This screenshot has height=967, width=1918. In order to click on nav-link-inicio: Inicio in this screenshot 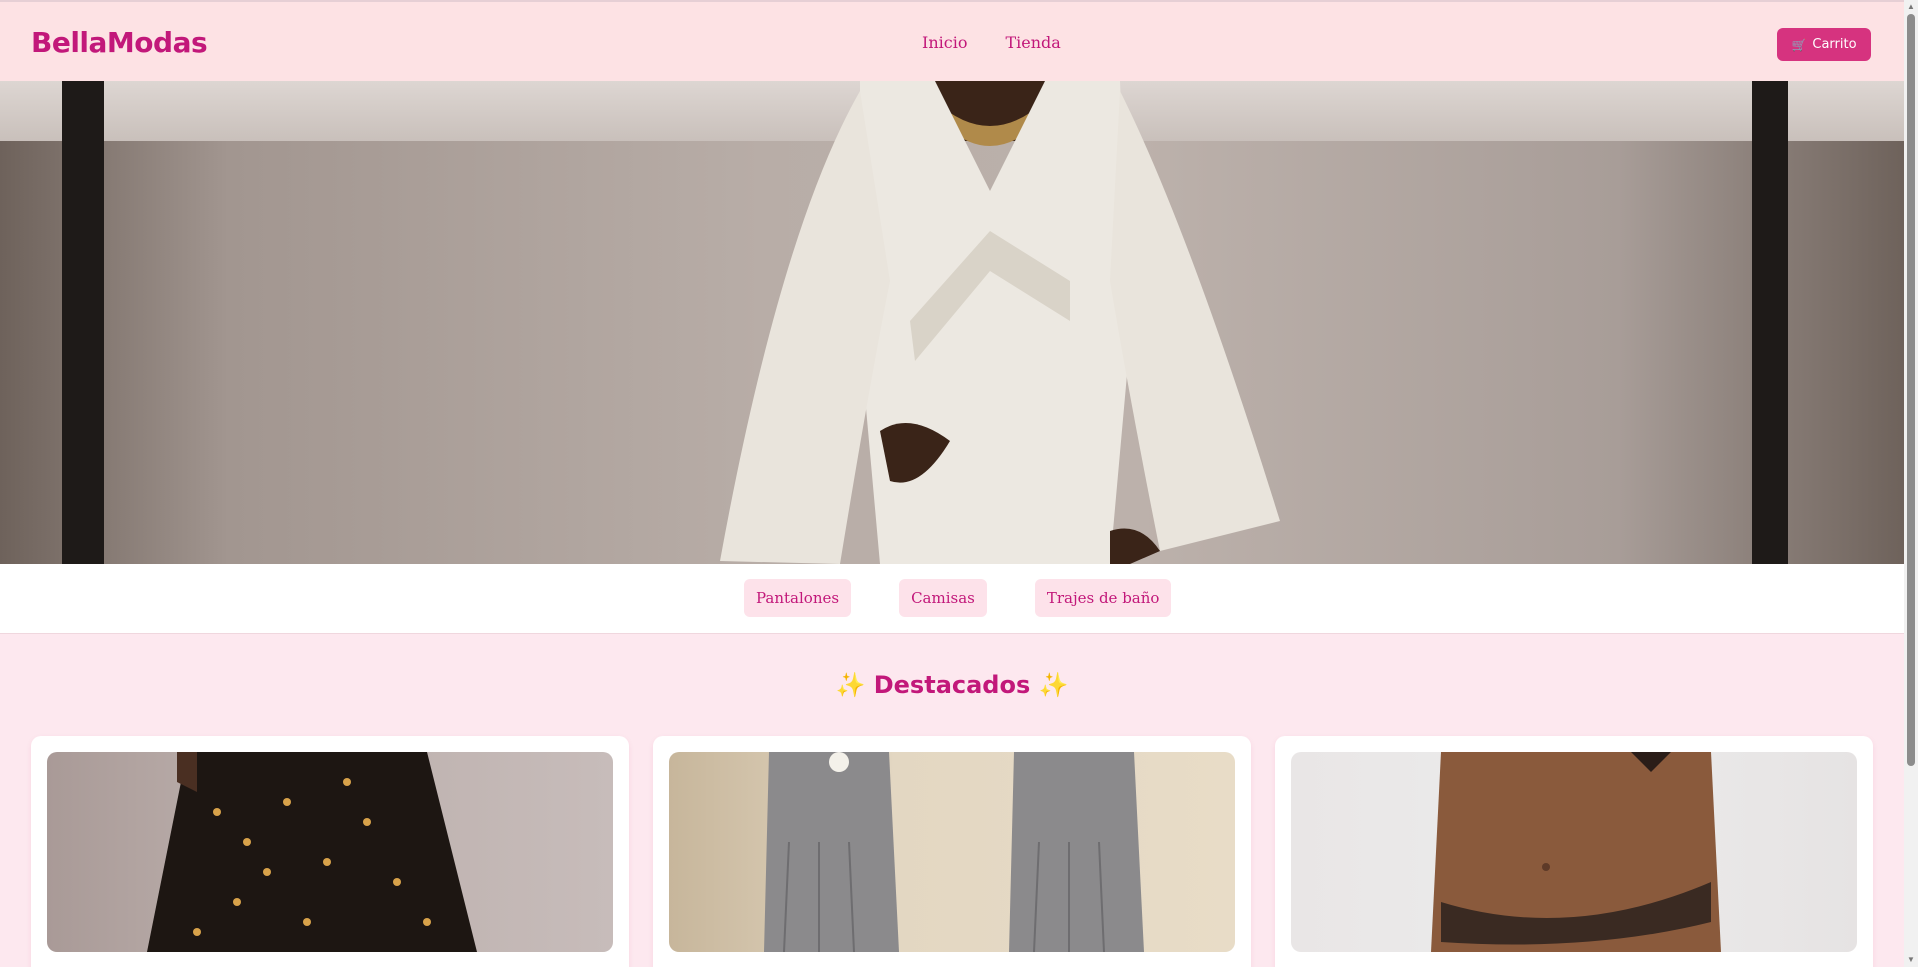, I will do `click(944, 42)`.